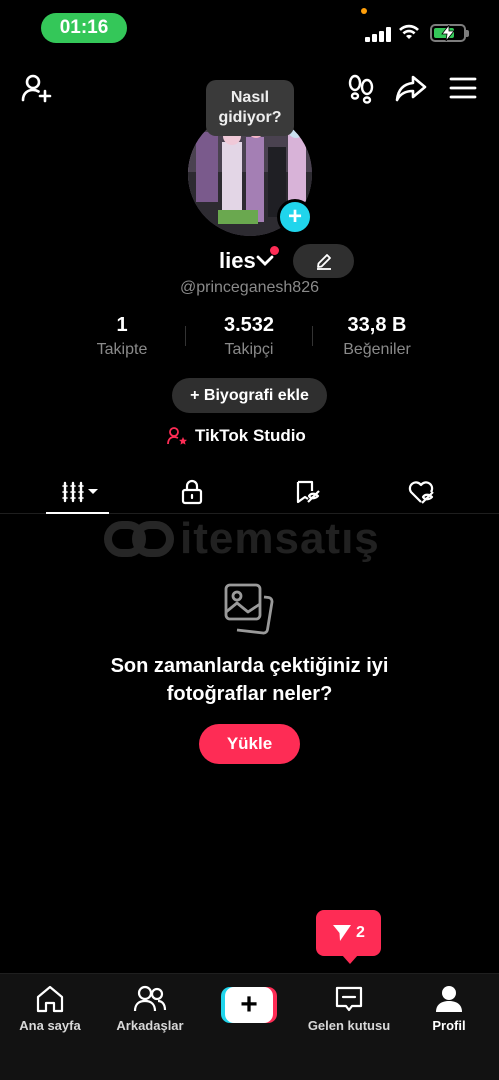  I want to click on edit-profile-button, so click(323, 261).